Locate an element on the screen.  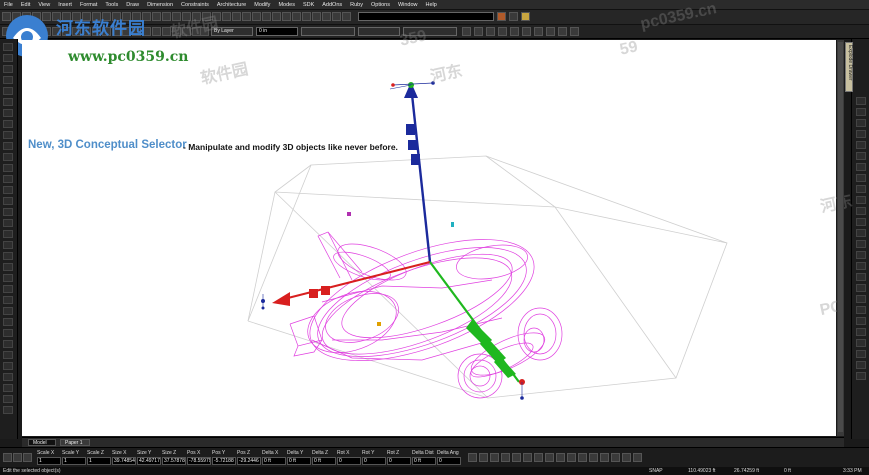
property-value-input: -78.55979 is located at coordinates (199, 461).